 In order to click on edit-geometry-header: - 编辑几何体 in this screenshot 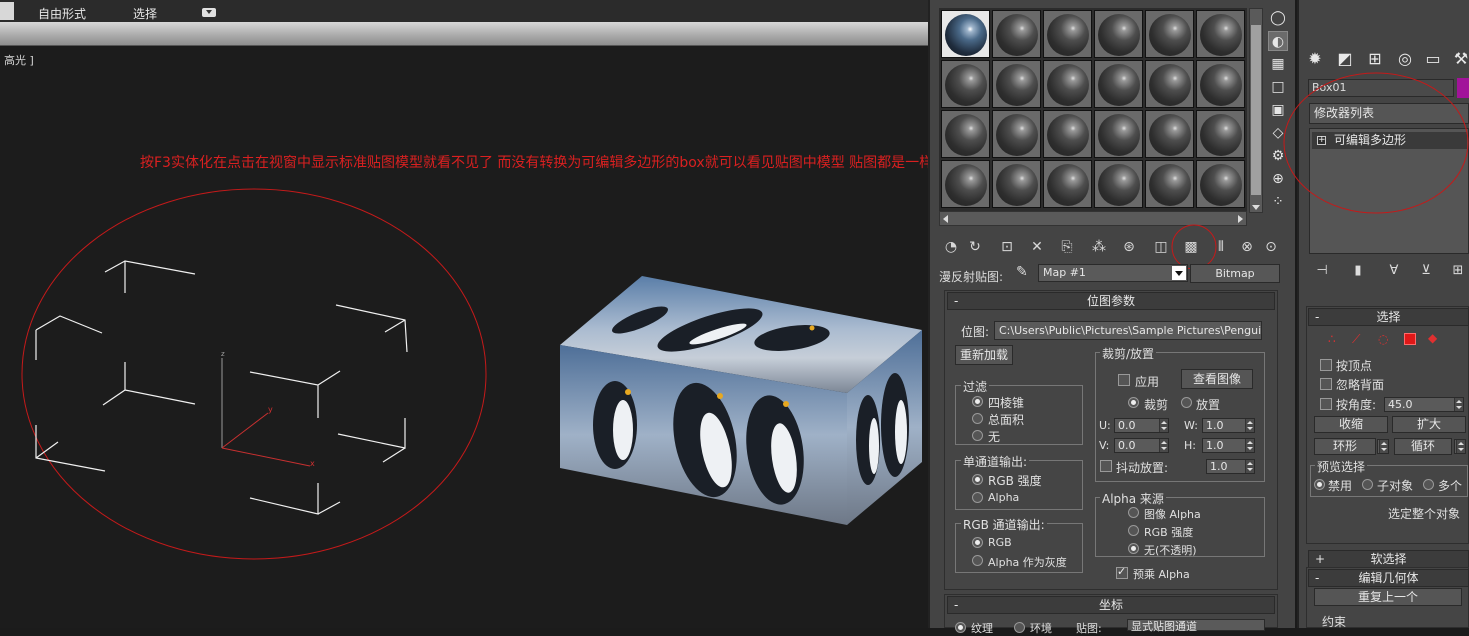, I will do `click(1388, 578)`.